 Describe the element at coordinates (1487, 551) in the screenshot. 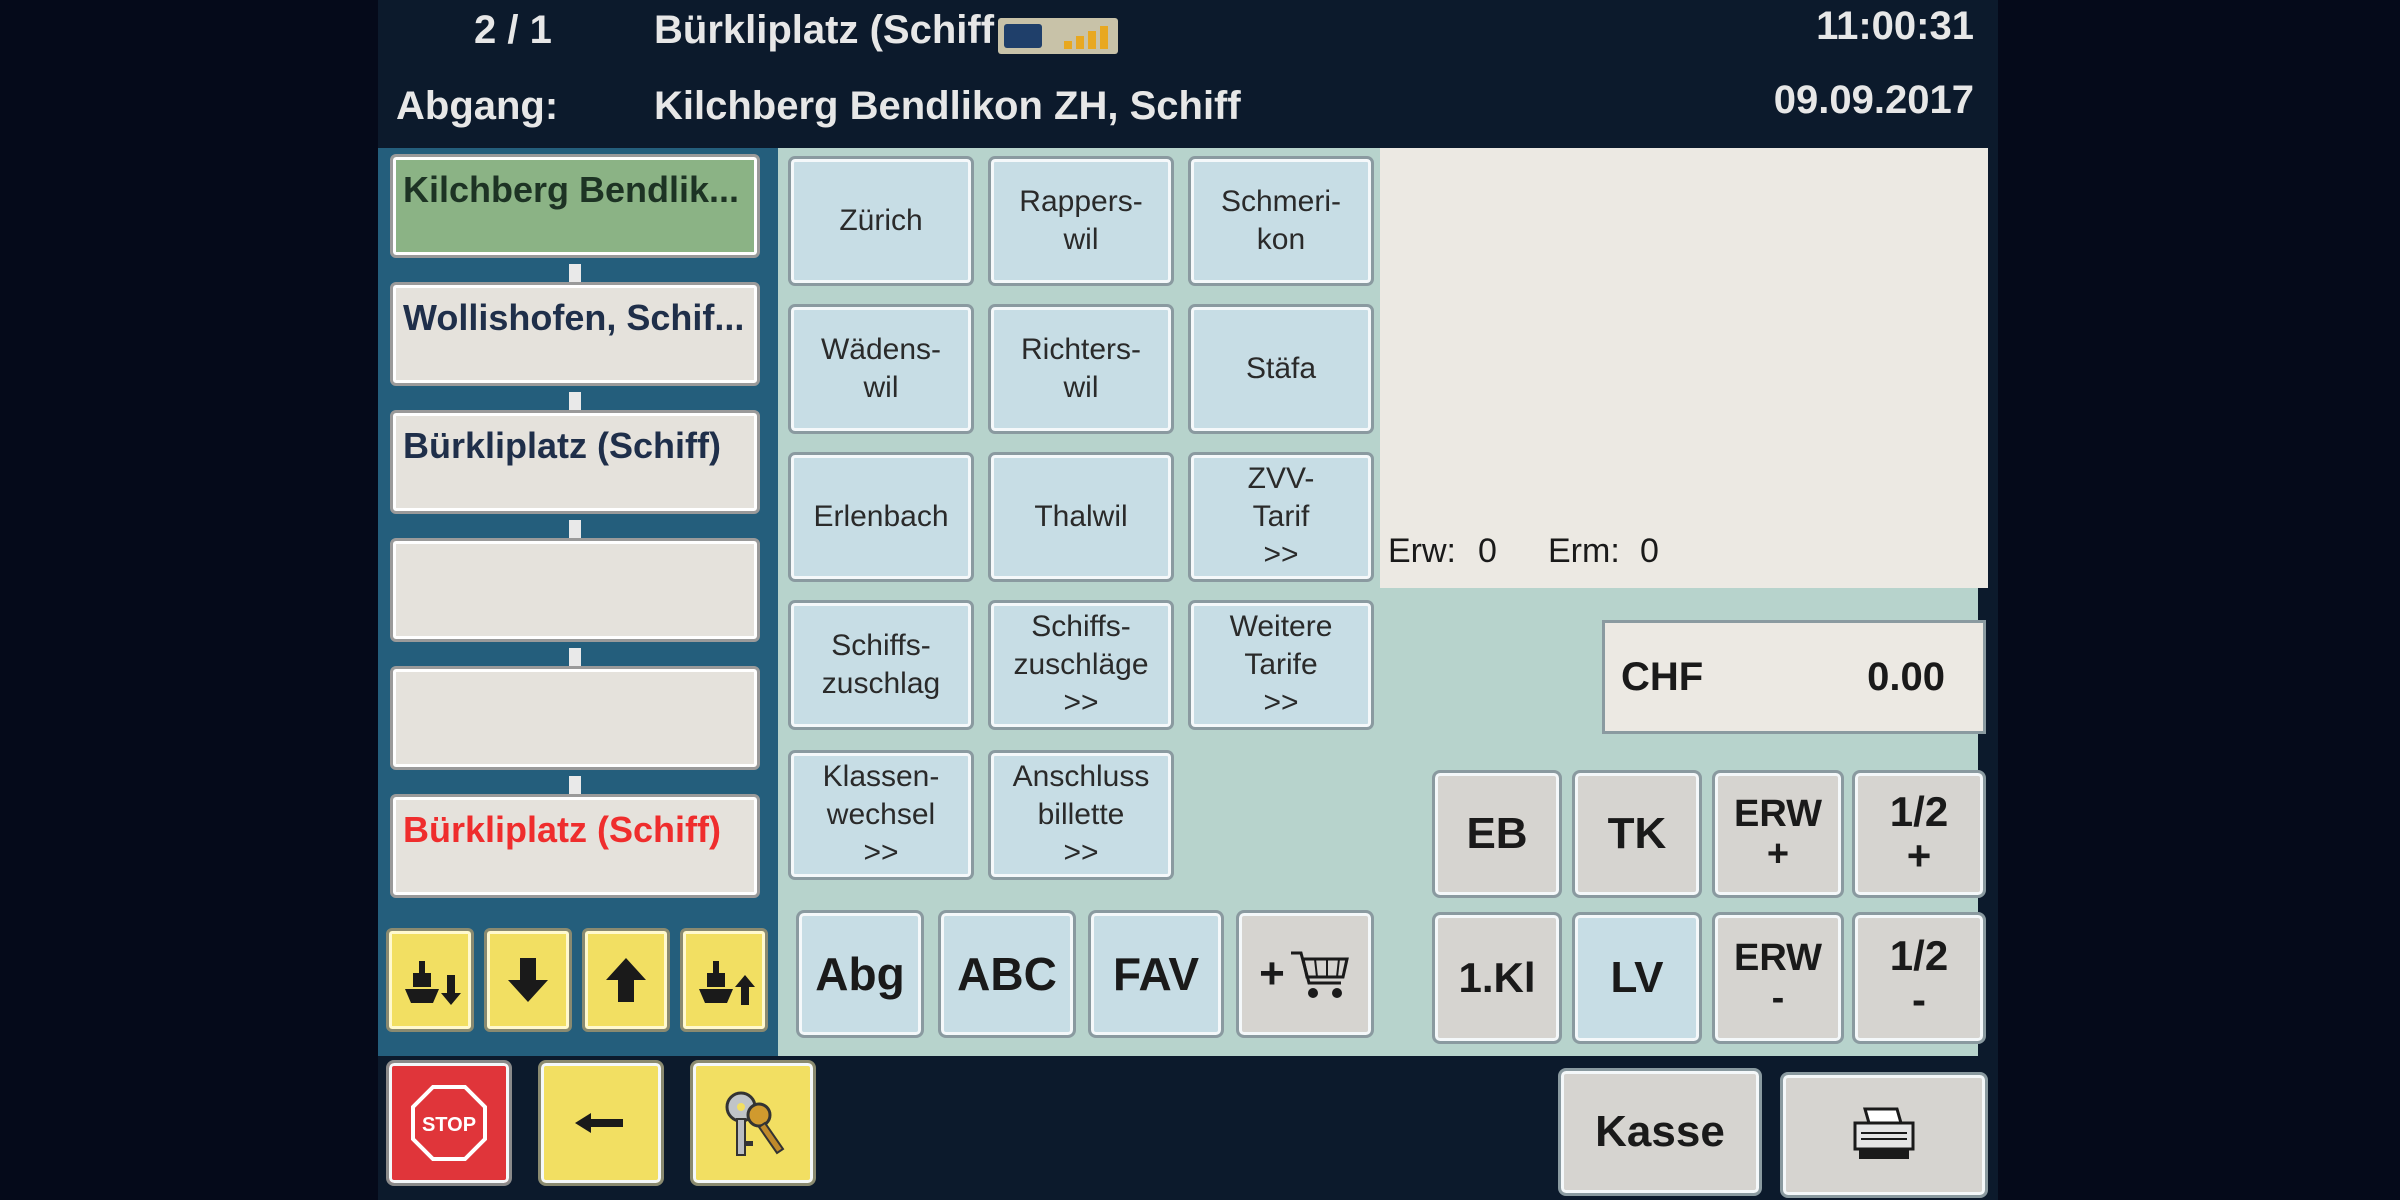

I see `erw-value: 0` at that location.